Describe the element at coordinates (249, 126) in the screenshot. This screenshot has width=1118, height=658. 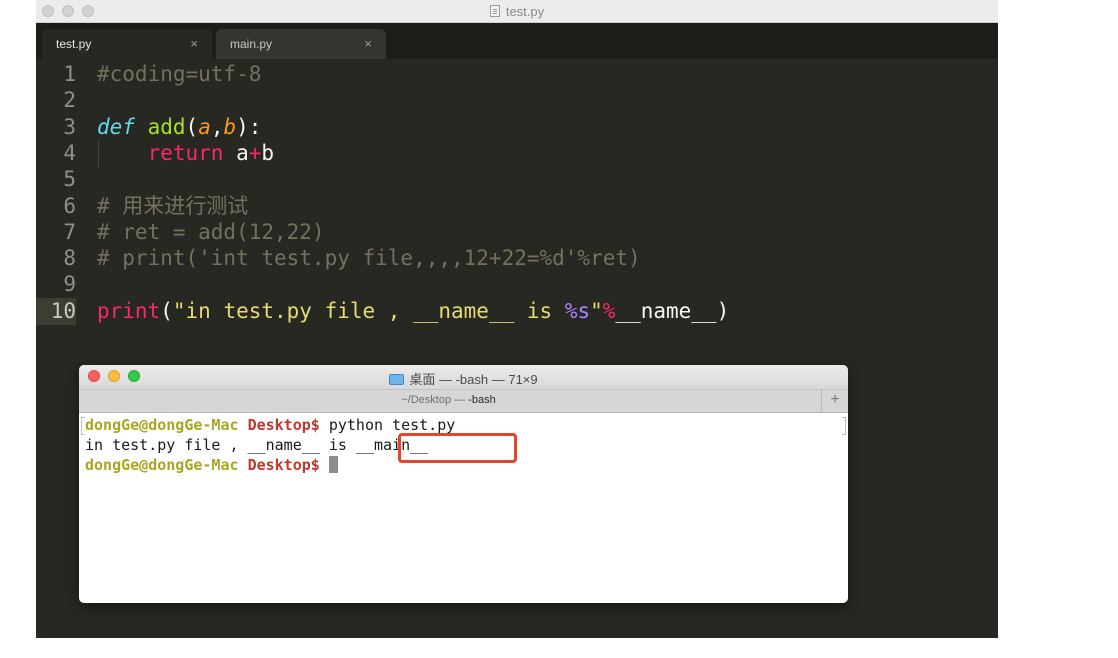
I see `code-token: ):` at that location.